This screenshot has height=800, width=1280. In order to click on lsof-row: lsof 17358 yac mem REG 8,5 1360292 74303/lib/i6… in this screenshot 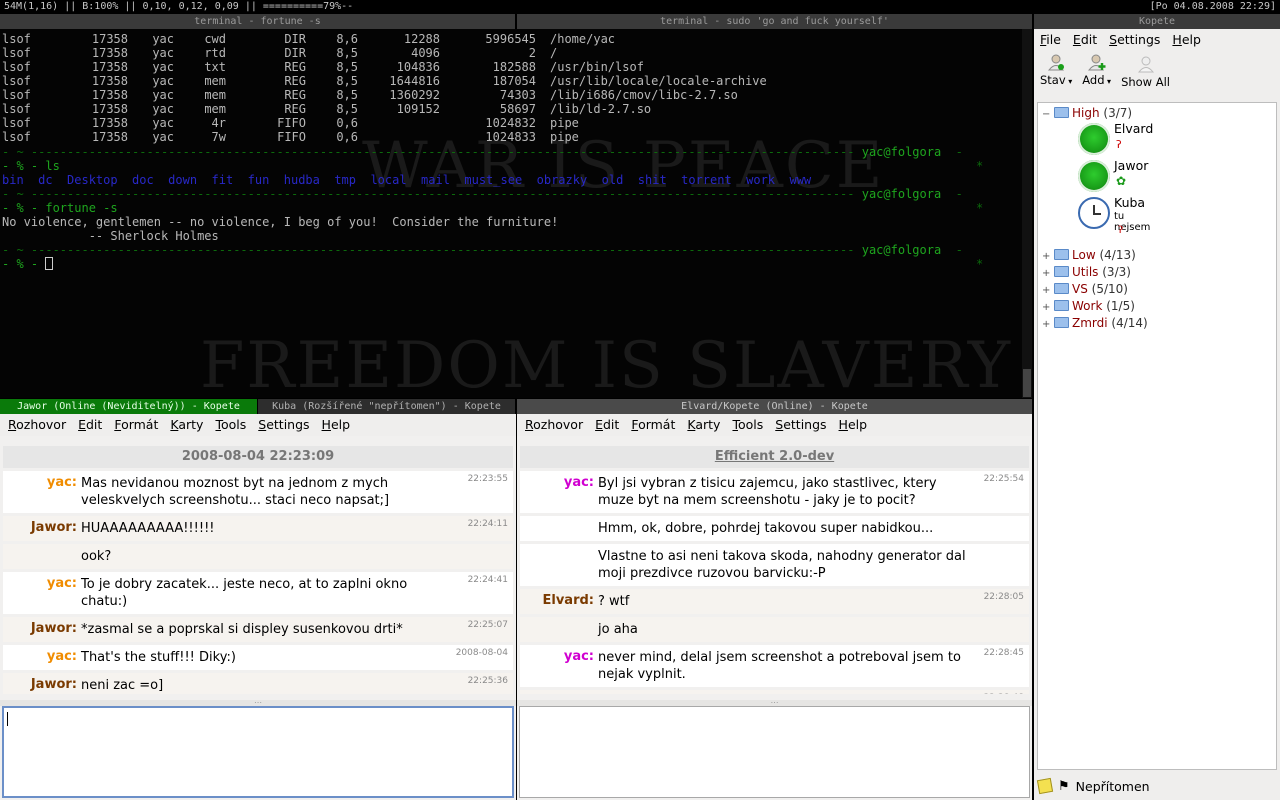, I will do `click(370, 95)`.